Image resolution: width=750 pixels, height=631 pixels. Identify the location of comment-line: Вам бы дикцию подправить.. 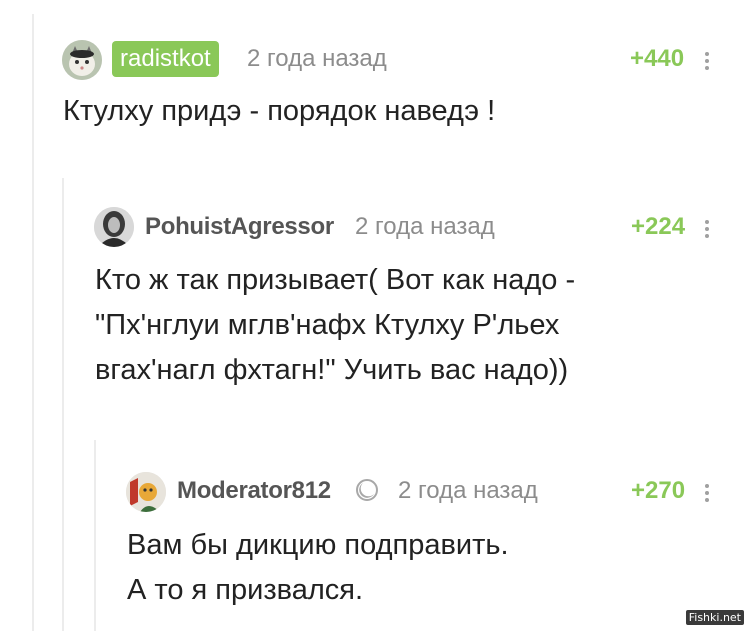
(318, 545).